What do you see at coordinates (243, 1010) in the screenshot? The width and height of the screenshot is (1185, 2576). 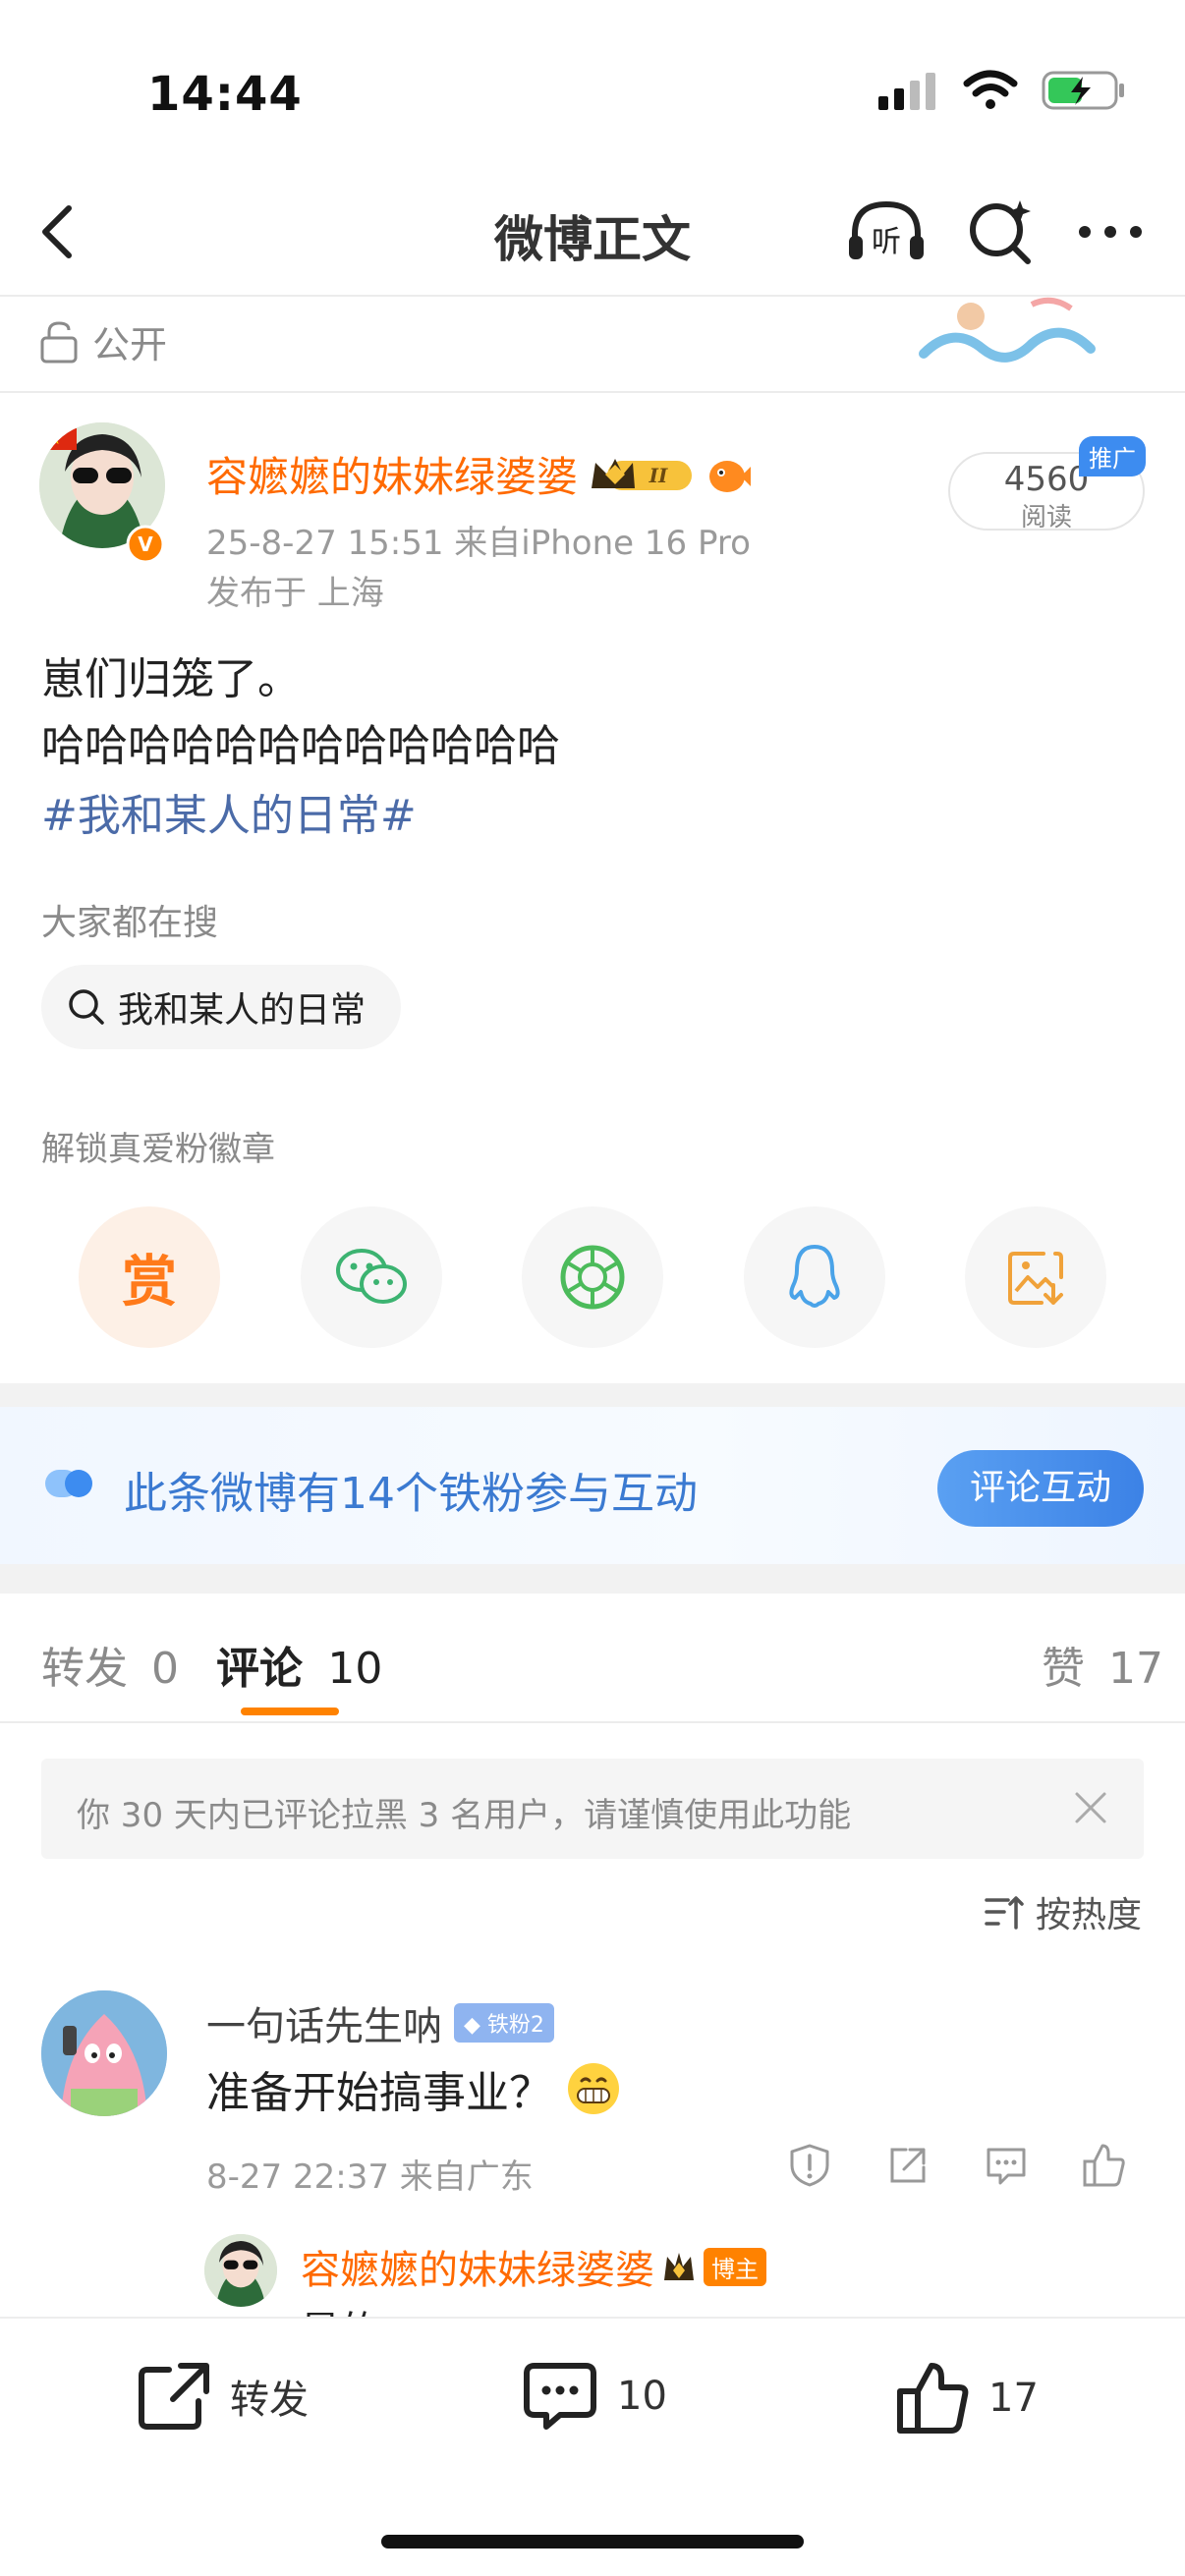 I see `hot-search-chip-label: 我和某人的日常` at bounding box center [243, 1010].